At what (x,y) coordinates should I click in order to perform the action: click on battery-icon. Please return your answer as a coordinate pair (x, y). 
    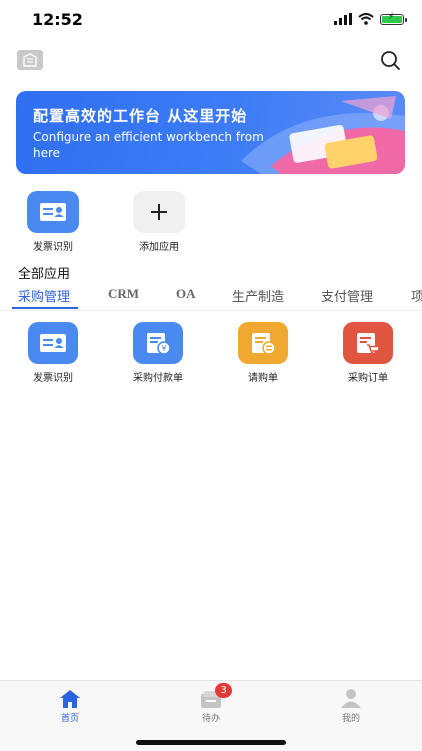
    Looking at the image, I should click on (393, 18).